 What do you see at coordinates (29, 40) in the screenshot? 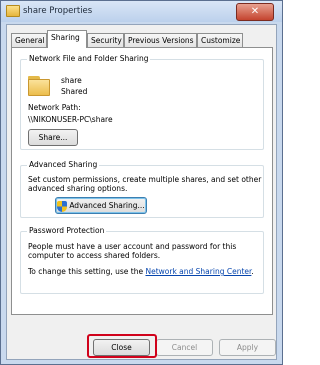
I see `tab-general: General` at bounding box center [29, 40].